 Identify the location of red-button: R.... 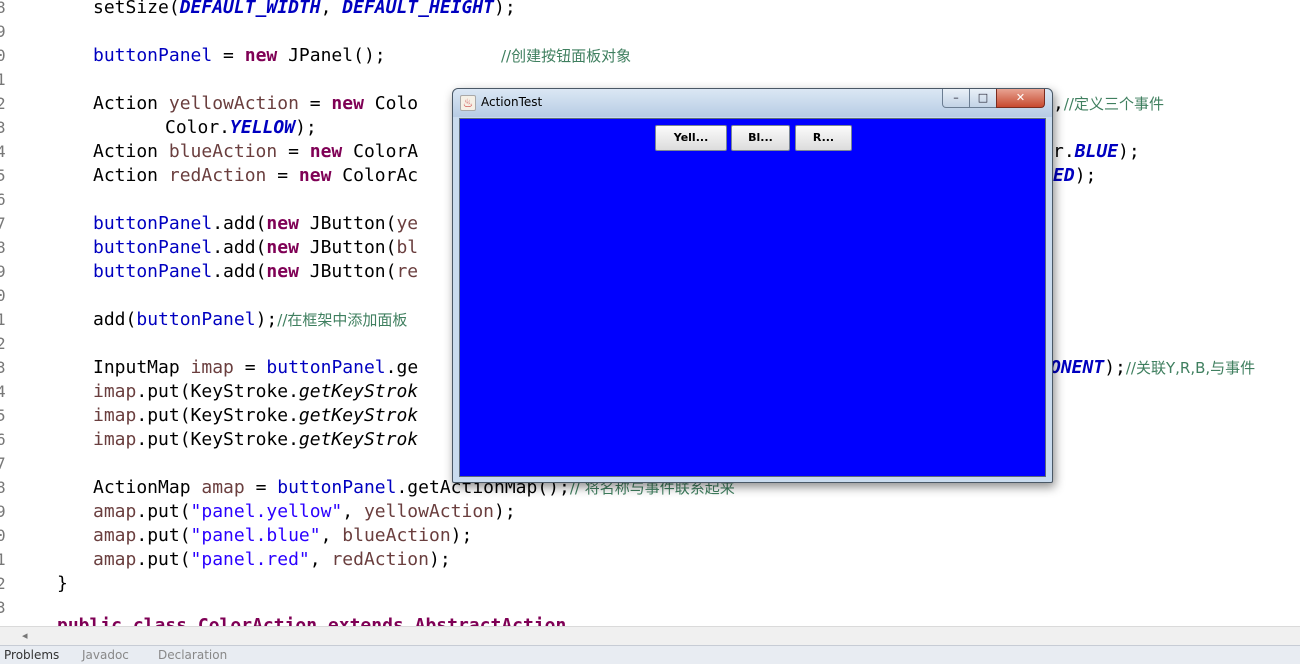
(823, 138).